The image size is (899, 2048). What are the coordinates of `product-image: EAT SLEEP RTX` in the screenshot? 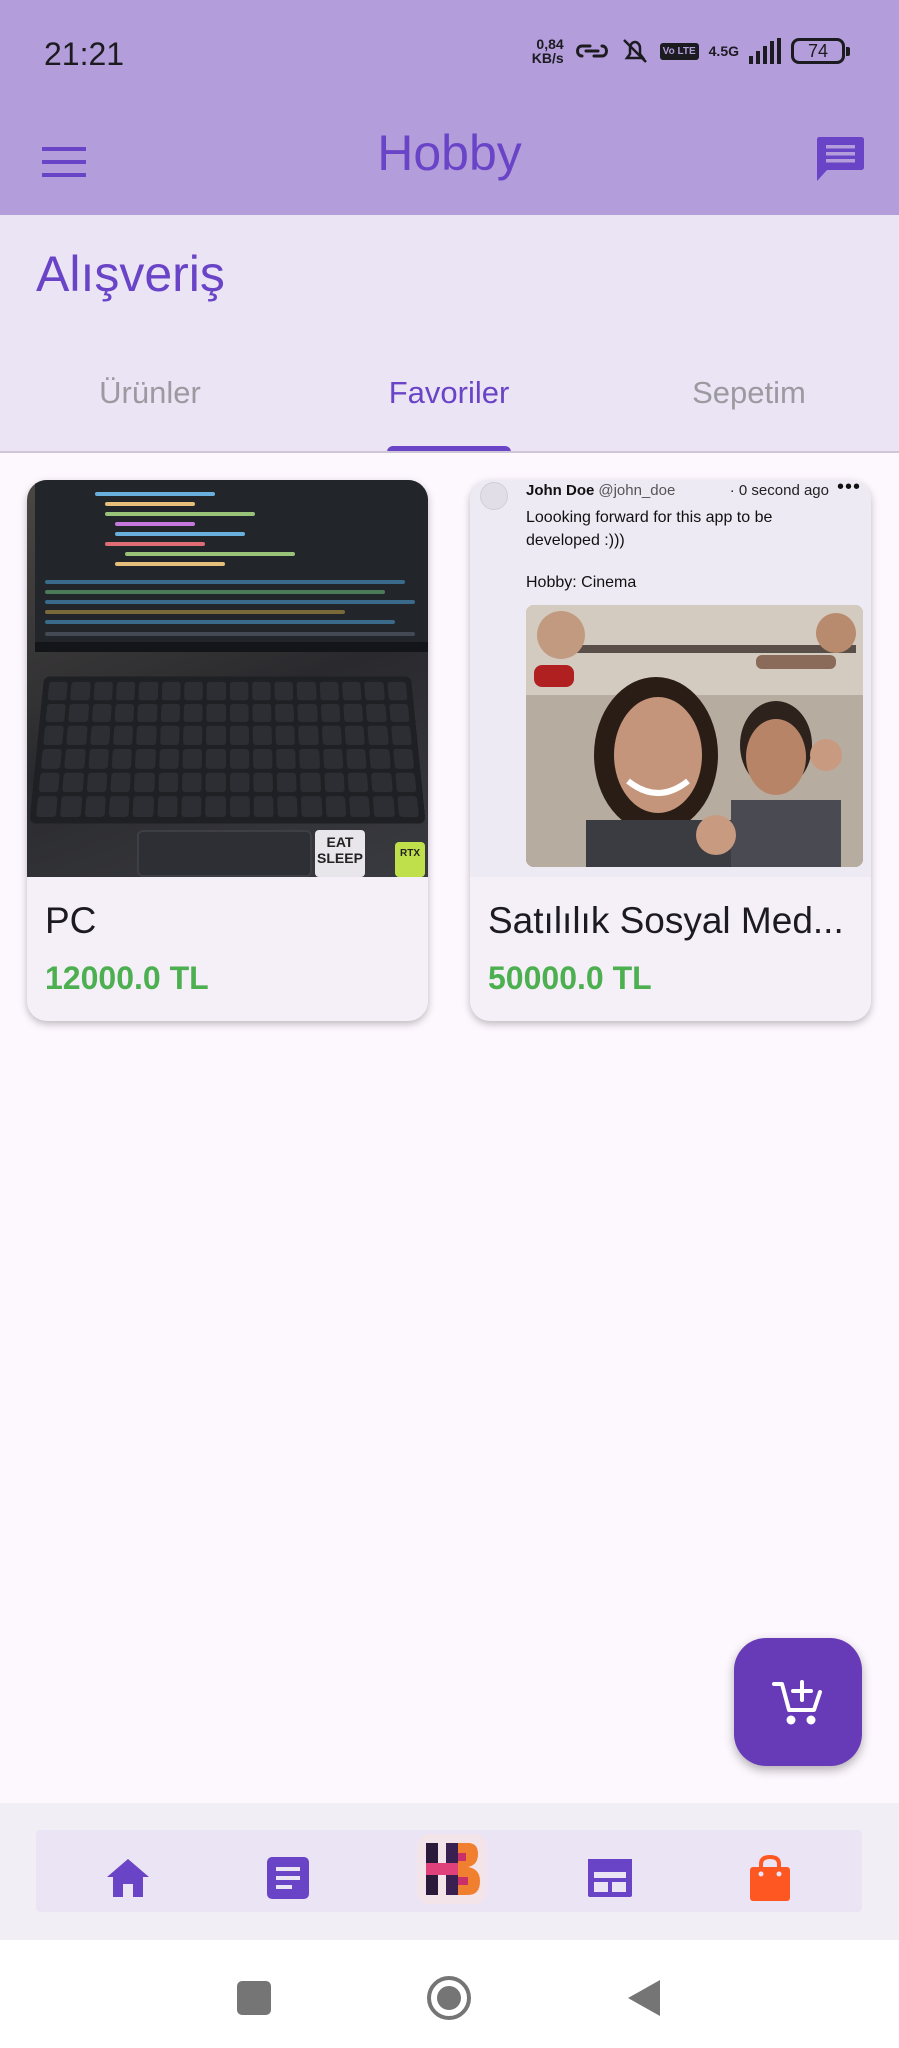 It's located at (227, 678).